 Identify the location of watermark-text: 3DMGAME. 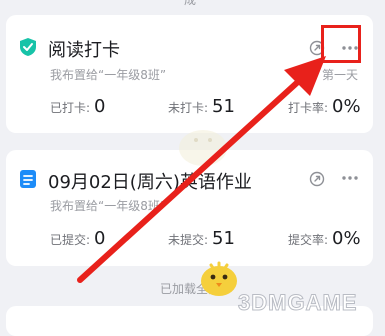
(297, 303).